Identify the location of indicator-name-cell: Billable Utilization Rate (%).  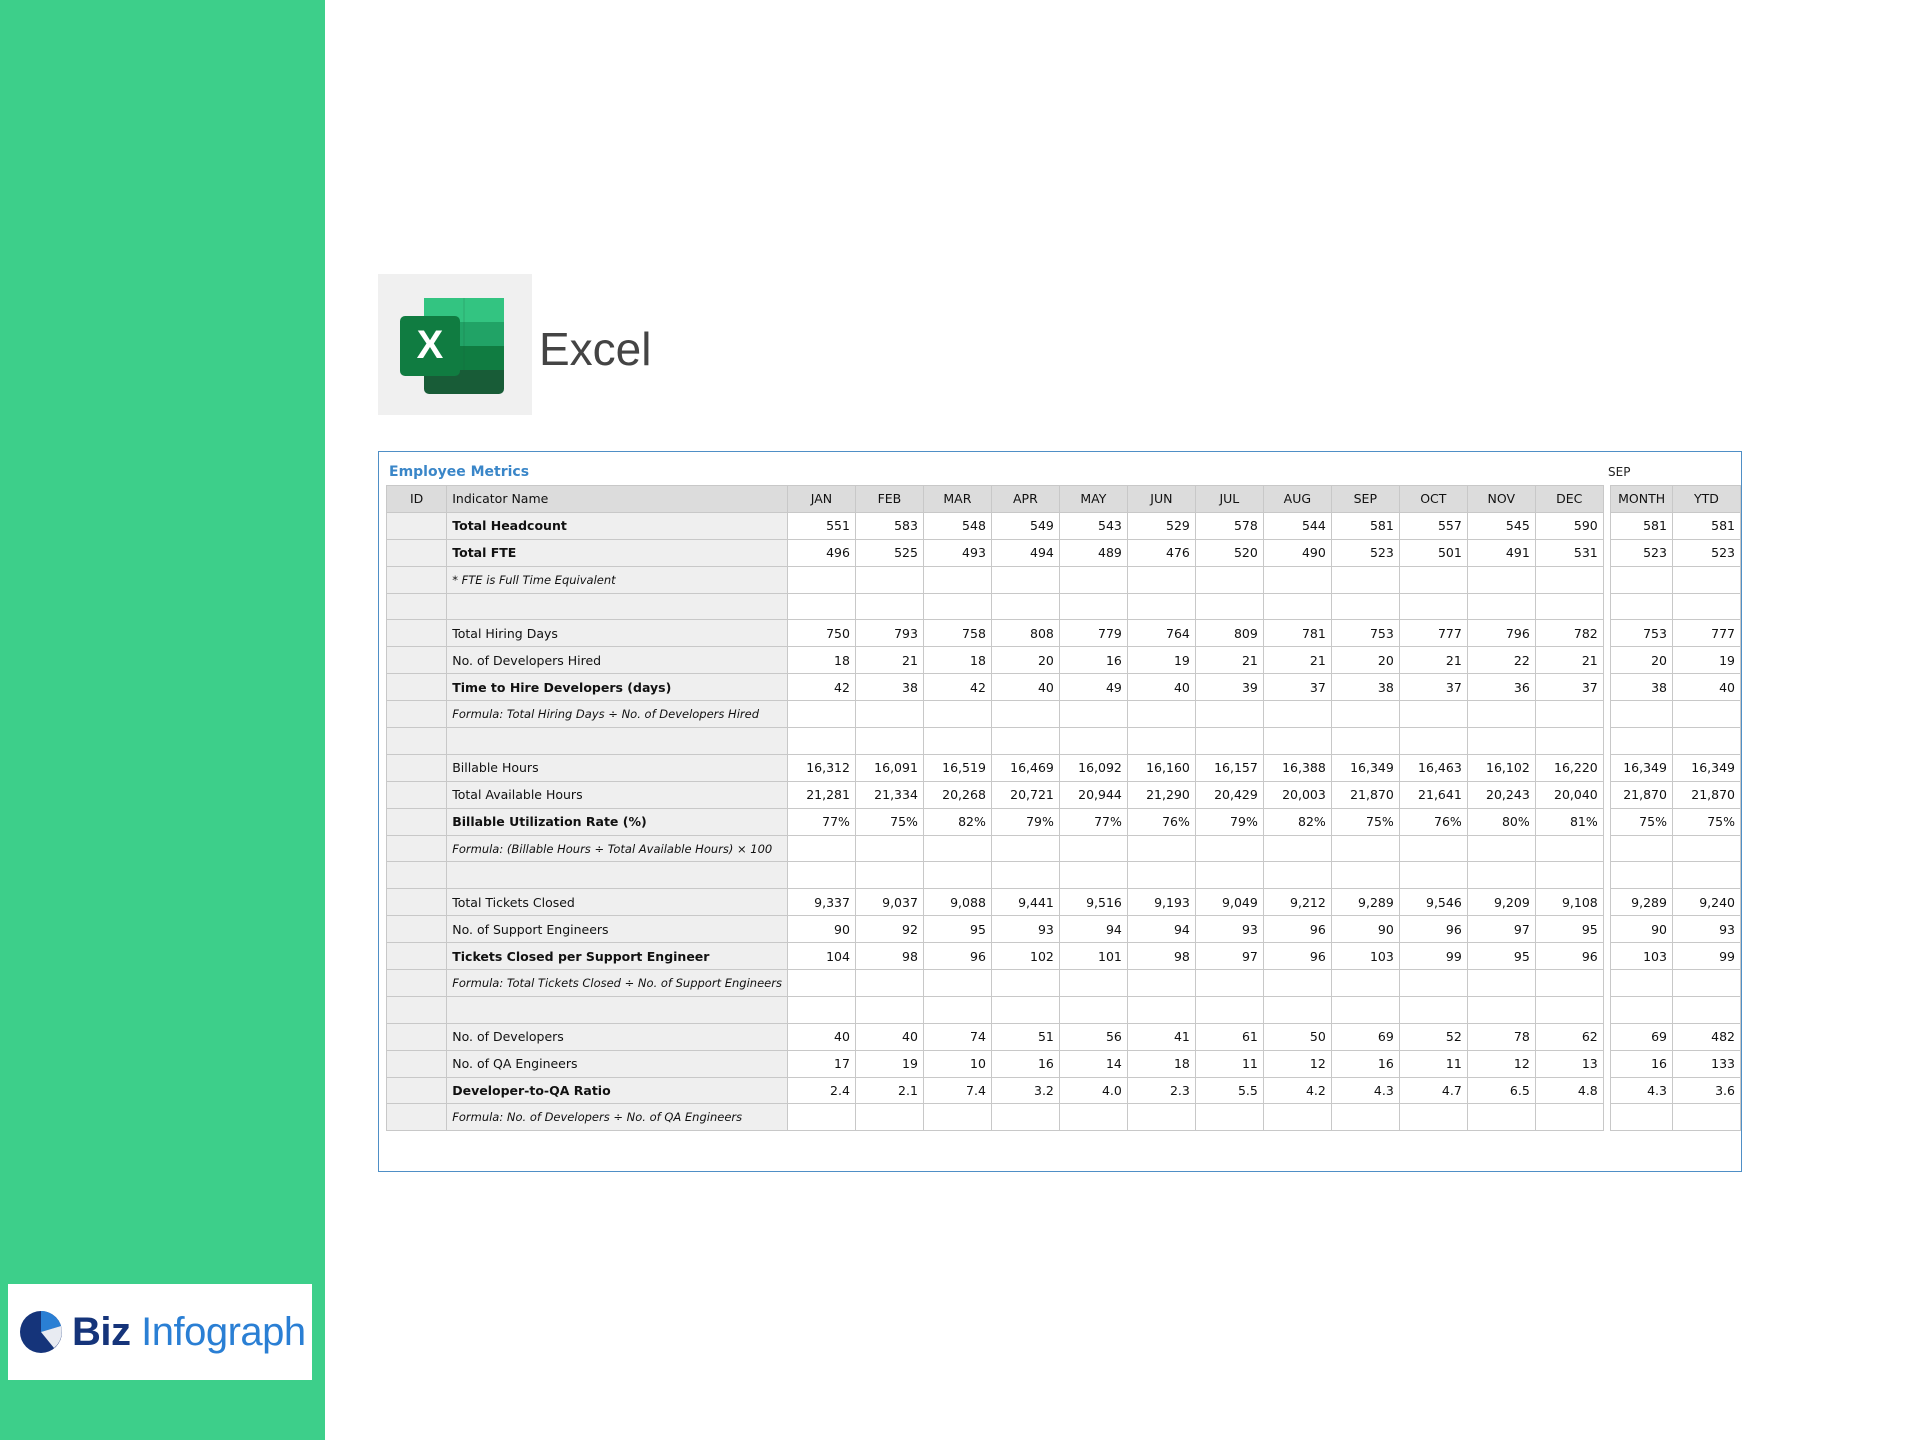
(617, 821).